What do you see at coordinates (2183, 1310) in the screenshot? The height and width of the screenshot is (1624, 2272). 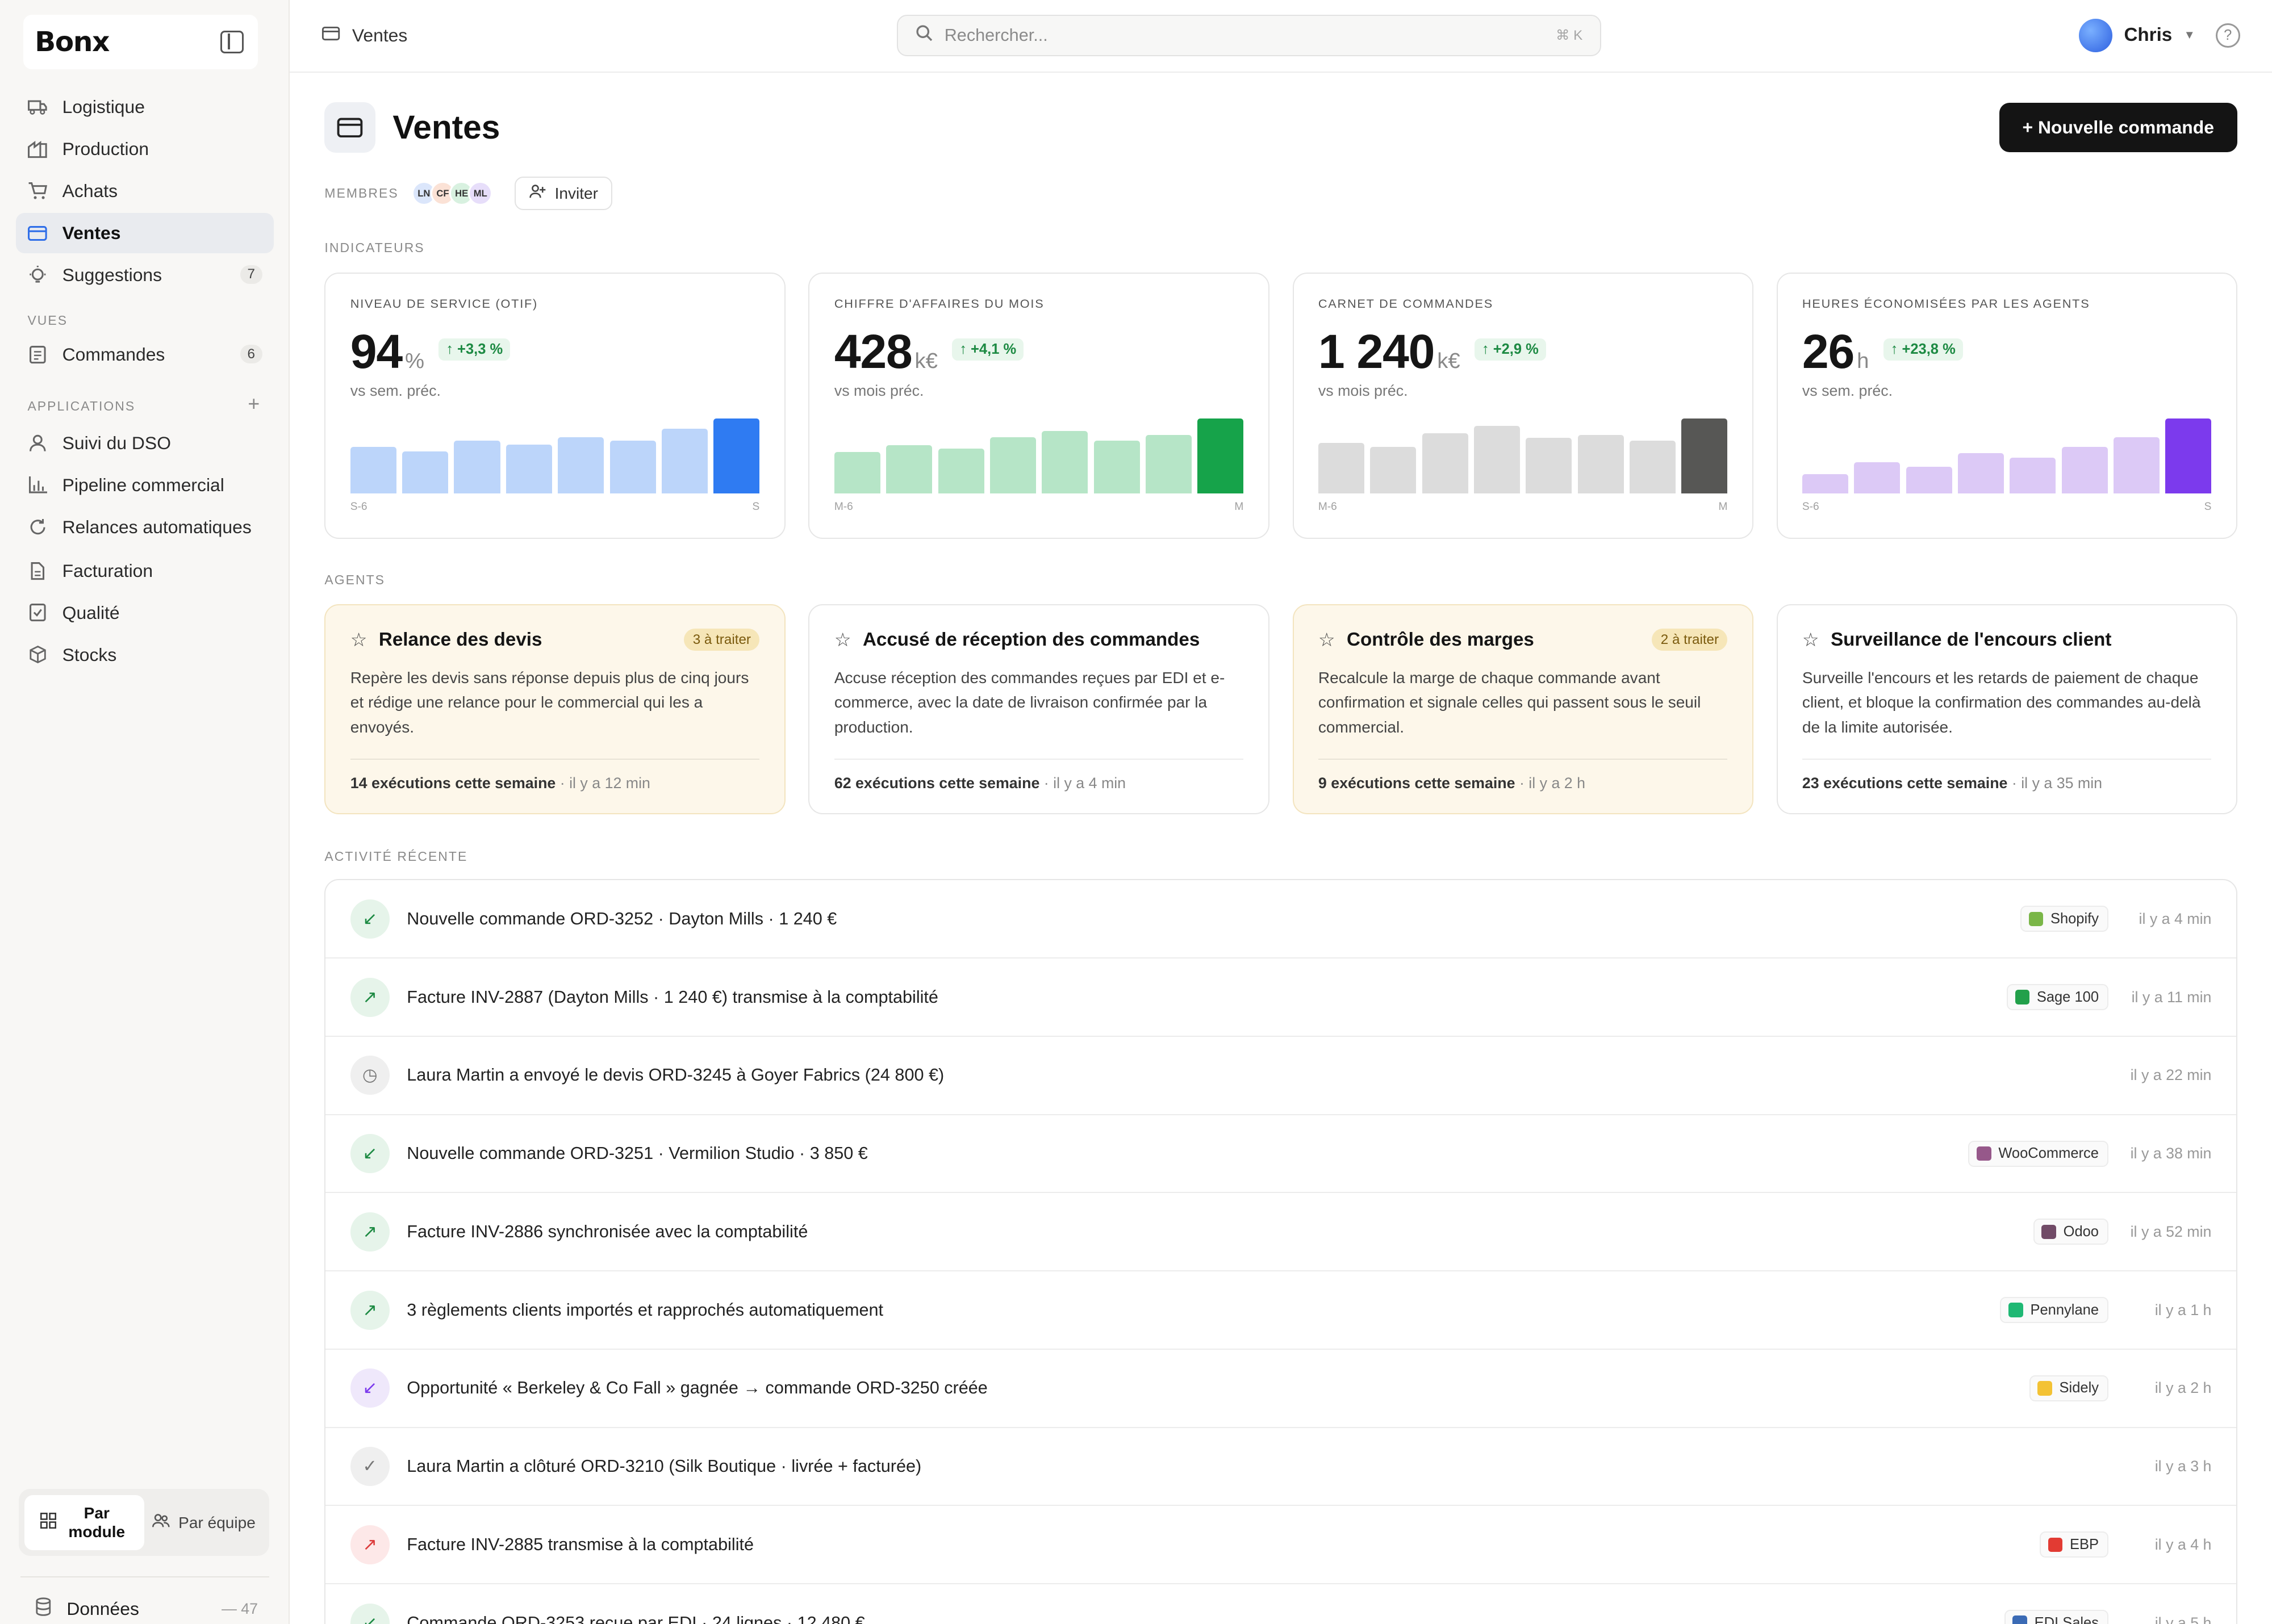 I see `activity-time: il y a 1 h` at bounding box center [2183, 1310].